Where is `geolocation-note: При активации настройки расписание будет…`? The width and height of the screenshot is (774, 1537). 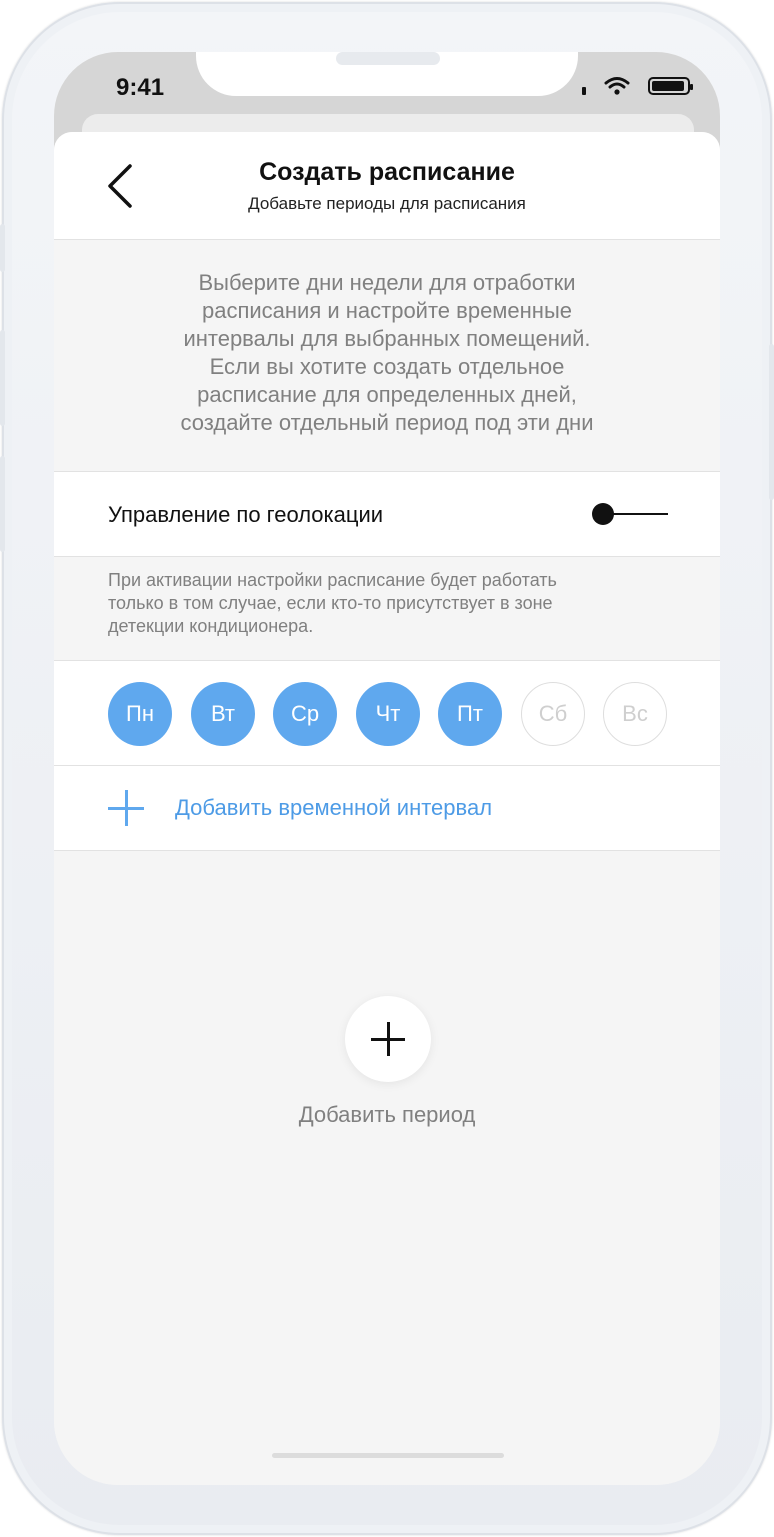 geolocation-note: При активации настройки расписание будет… is located at coordinates (387, 609).